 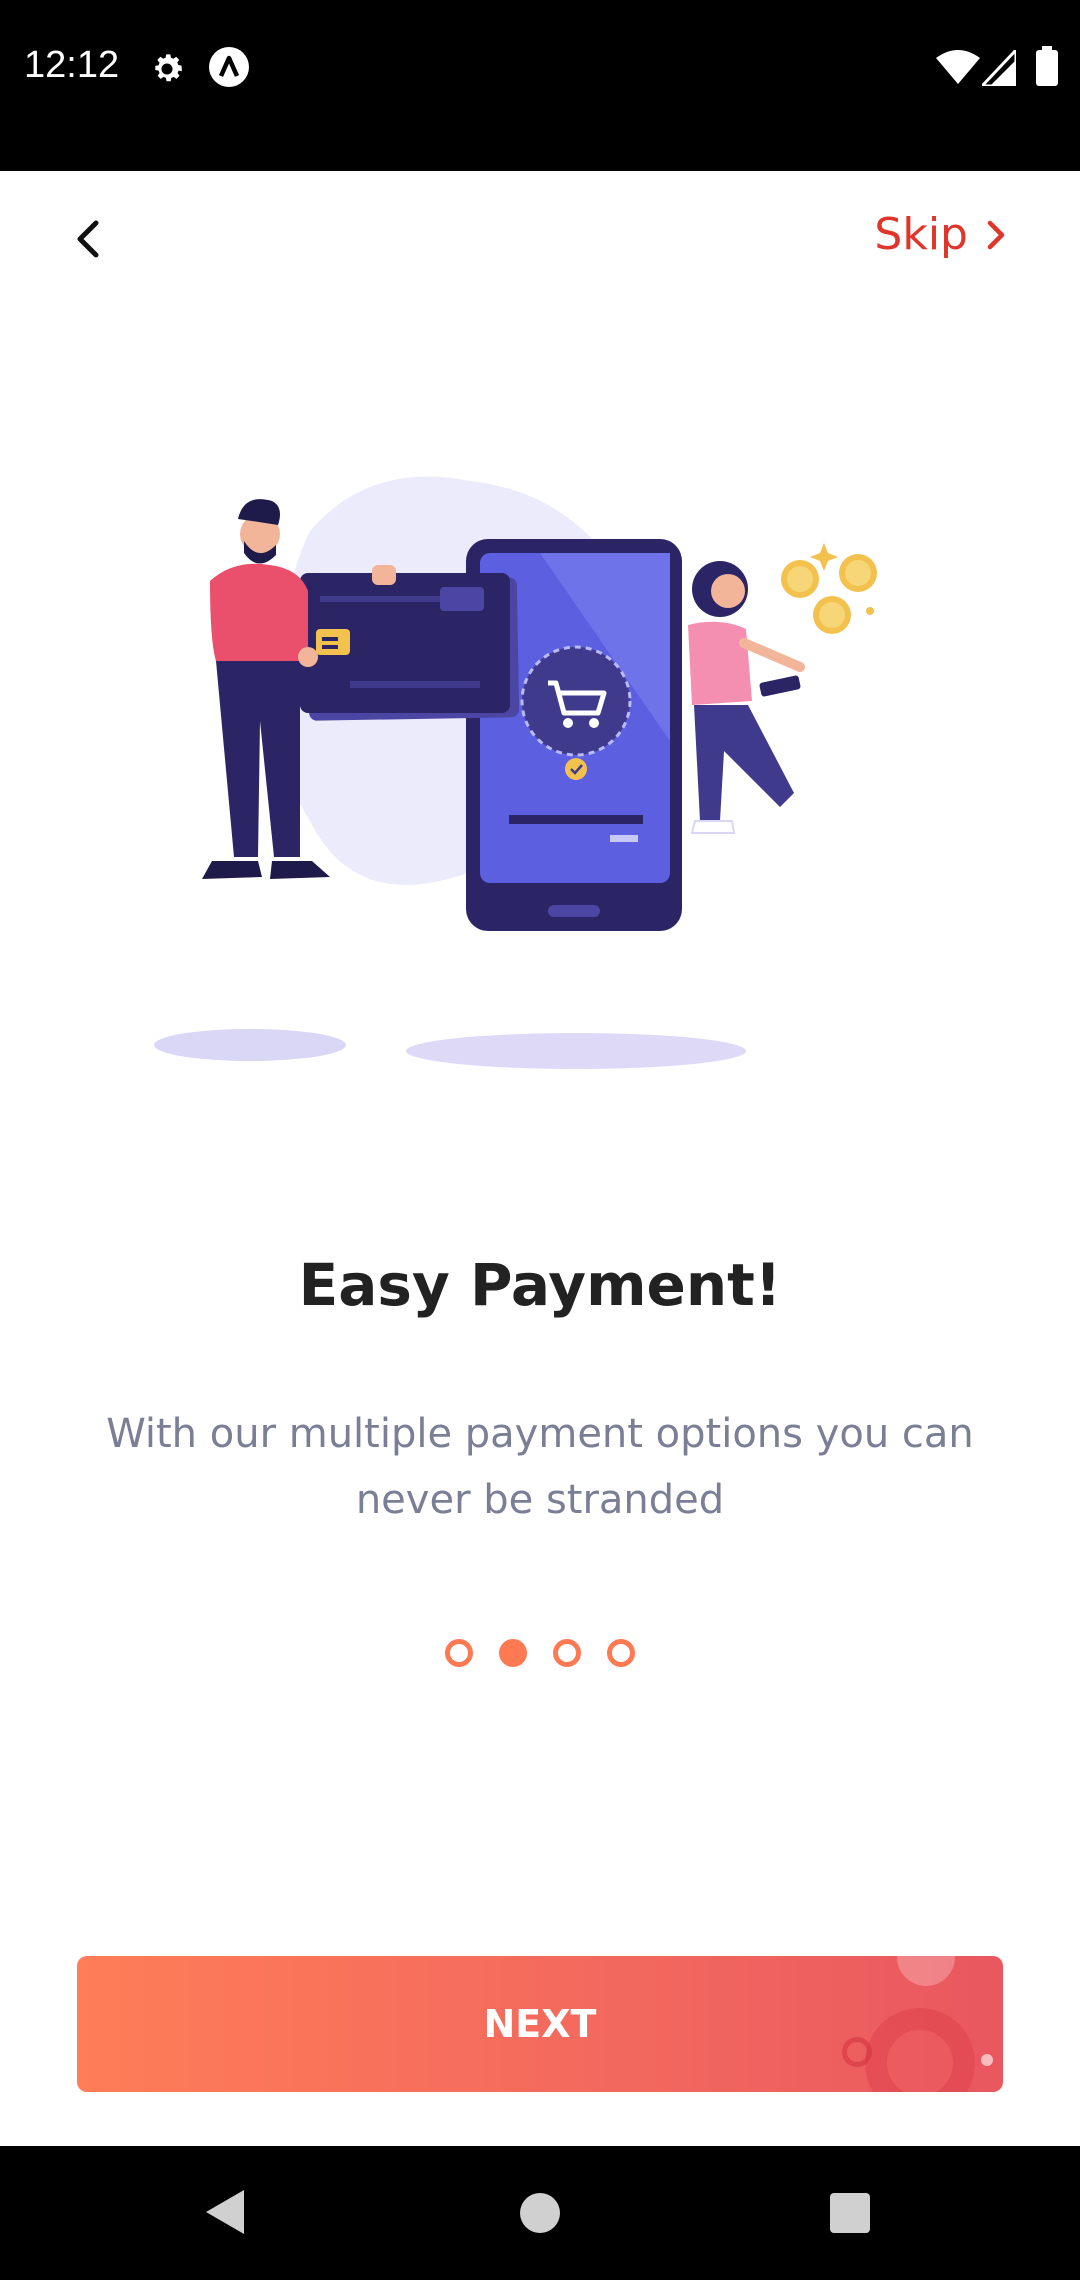 What do you see at coordinates (1047, 68) in the screenshot?
I see `battery-icon` at bounding box center [1047, 68].